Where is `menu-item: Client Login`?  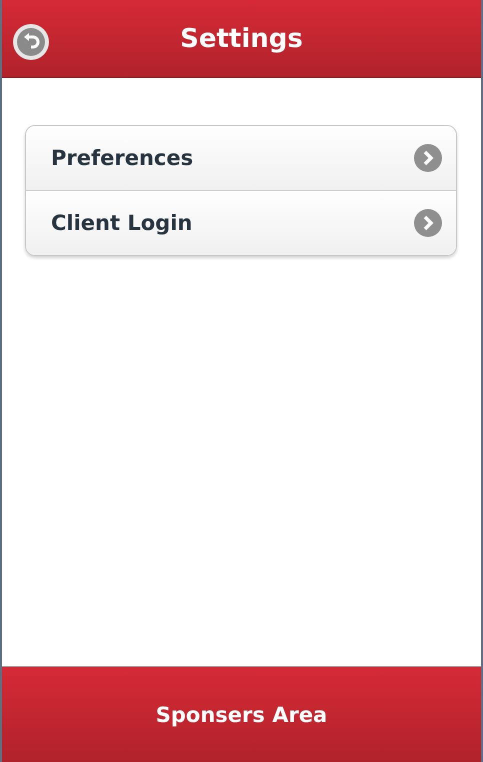 menu-item: Client Login is located at coordinates (241, 222).